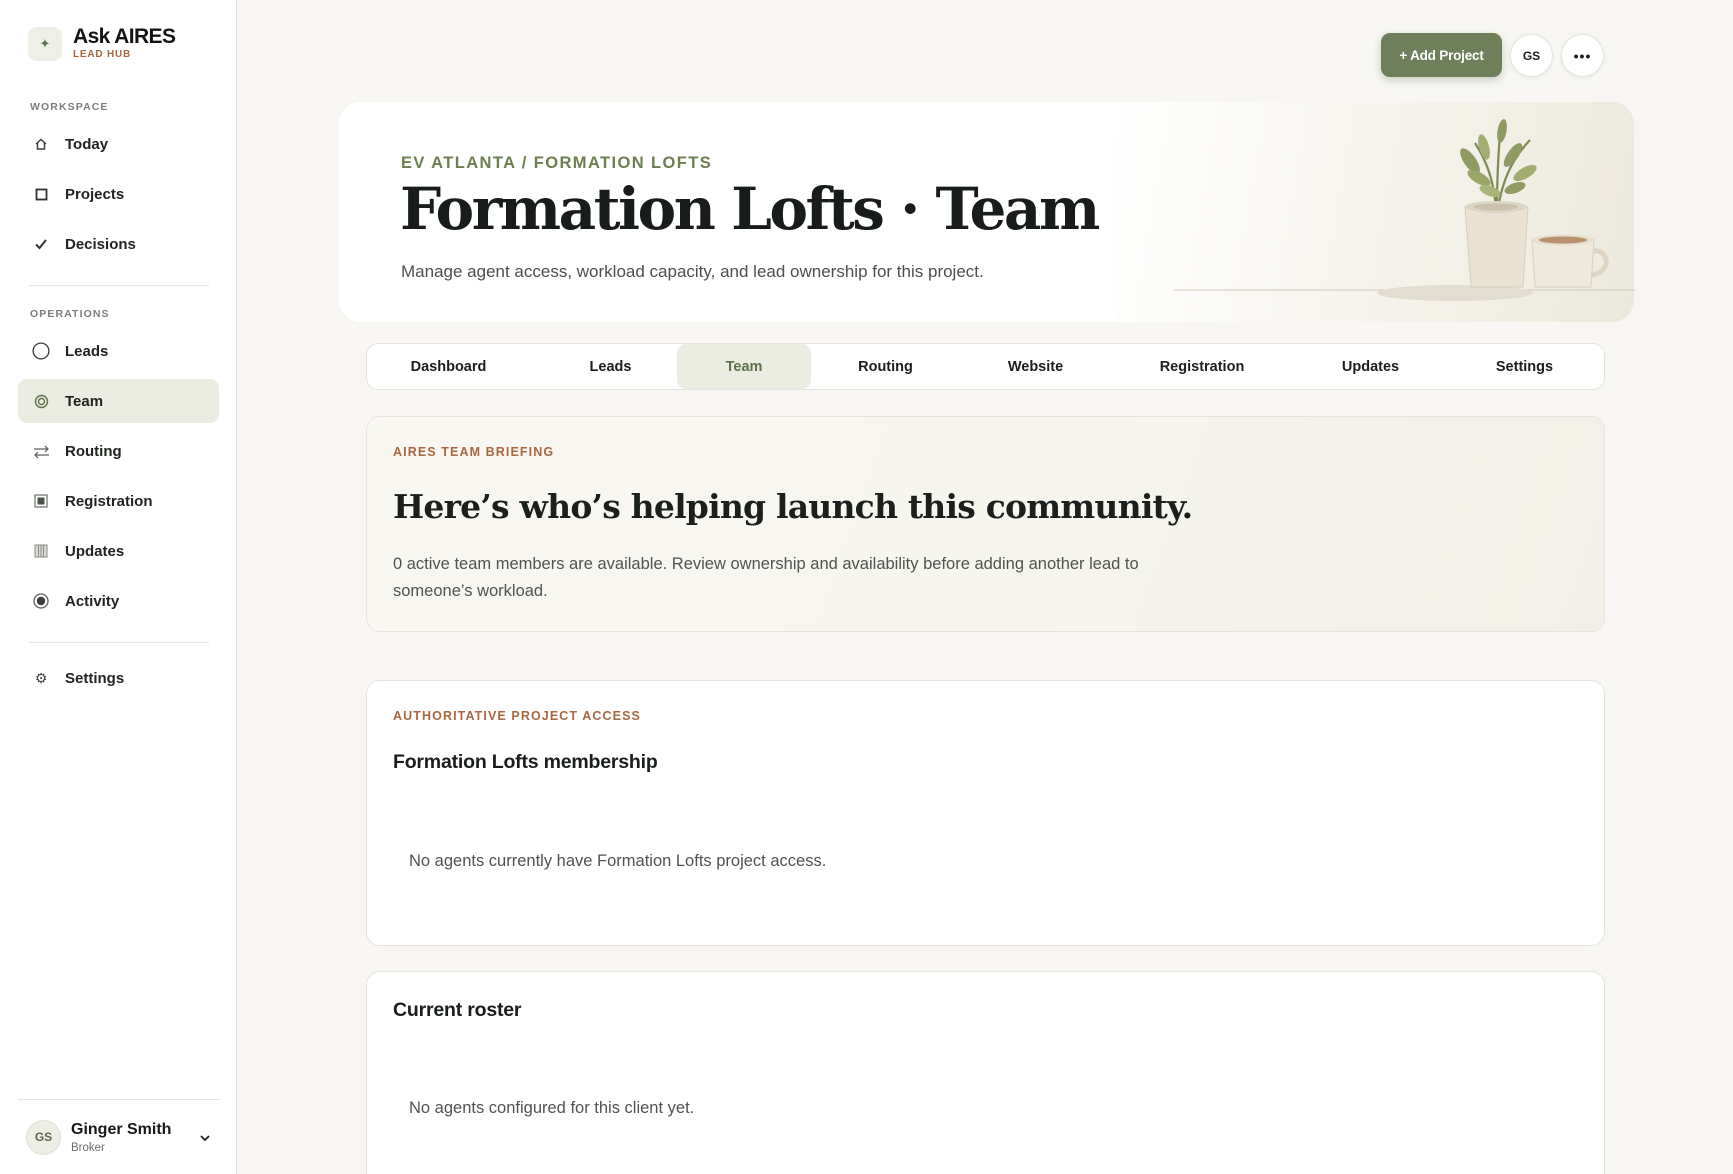 This screenshot has height=1174, width=1733. I want to click on sidebar-item-today: Today, so click(118, 144).